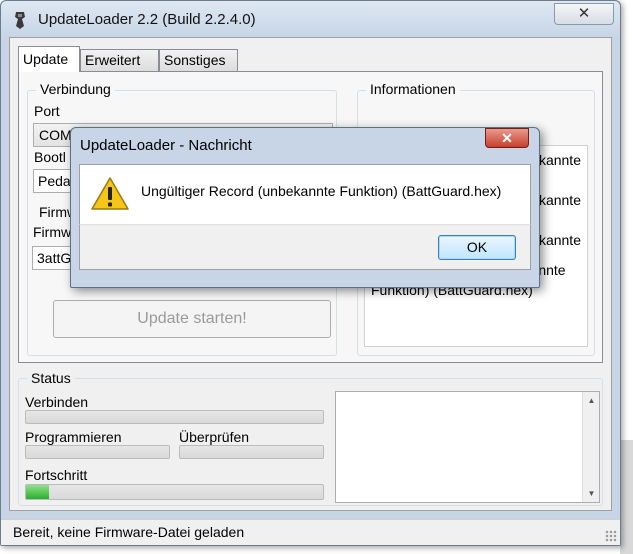  What do you see at coordinates (38, 492) in the screenshot?
I see `overall-progress-fill` at bounding box center [38, 492].